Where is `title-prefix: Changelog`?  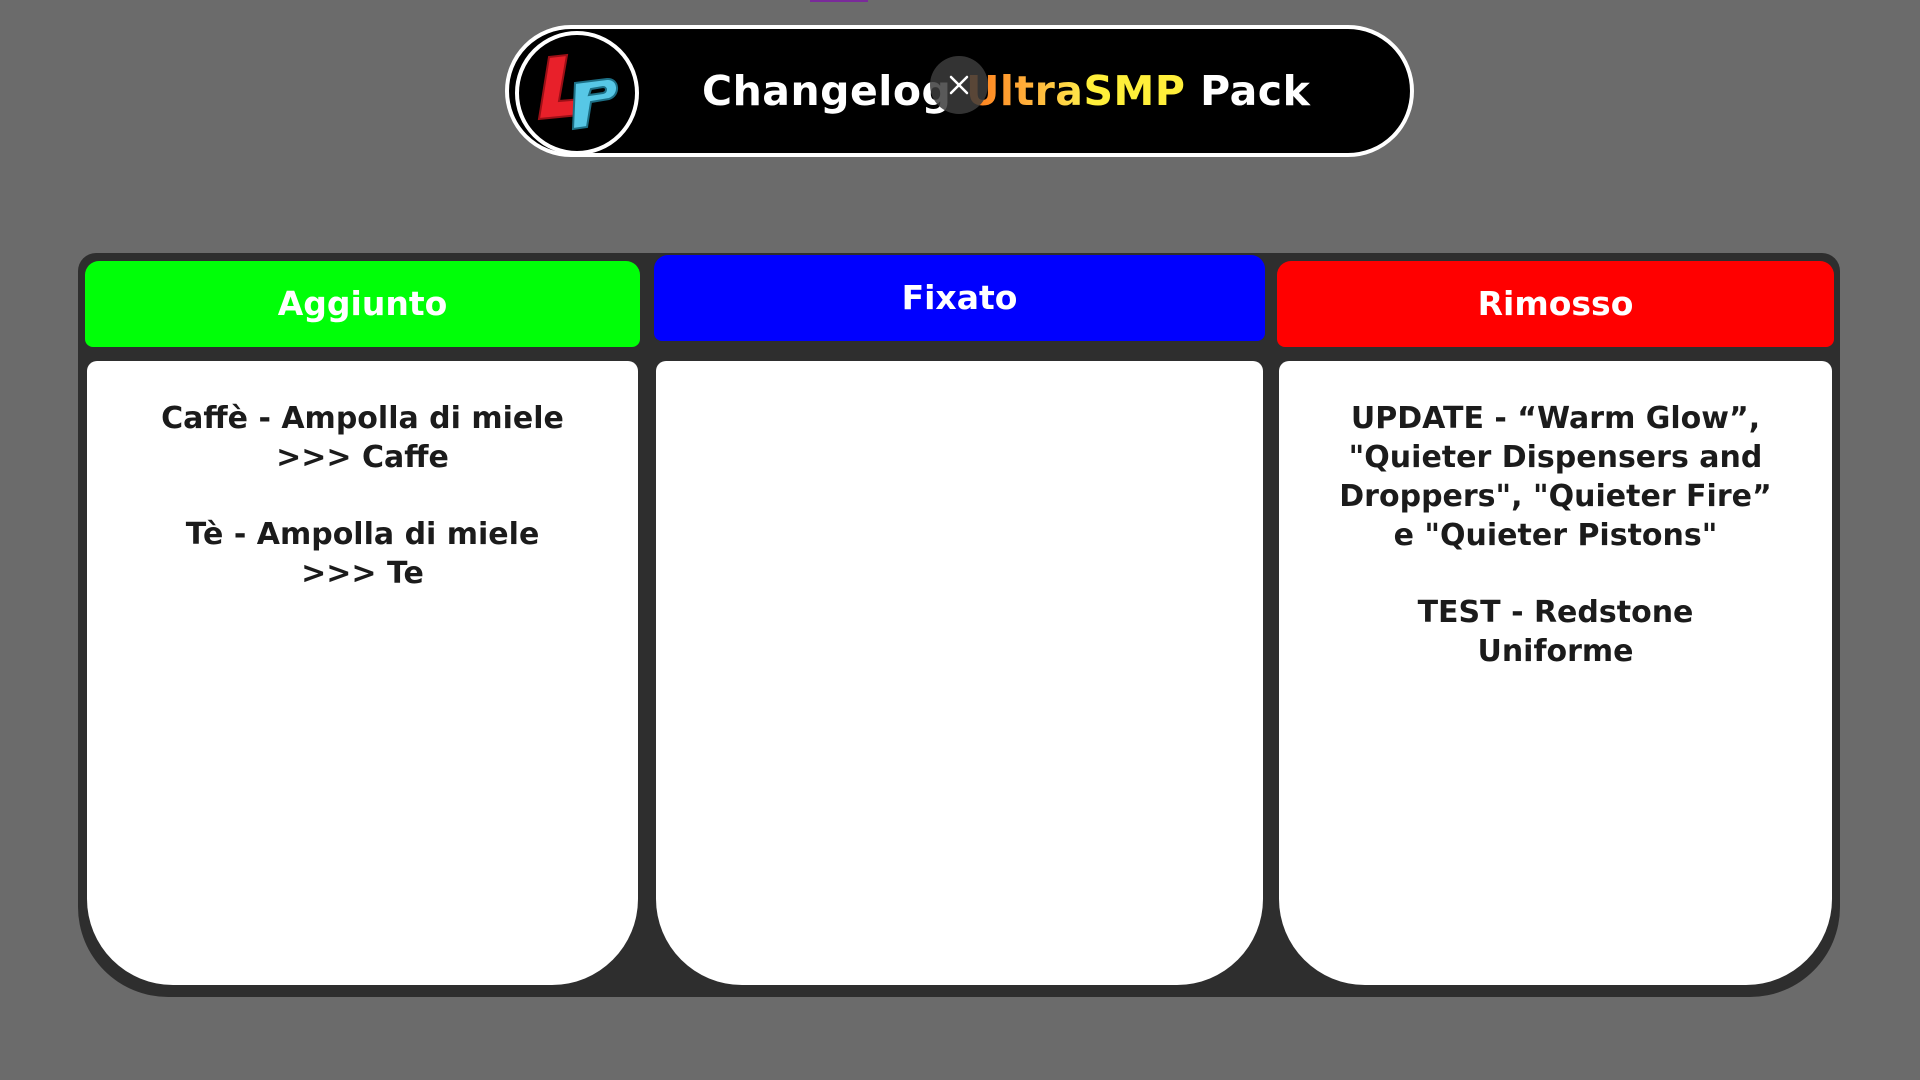
title-prefix: Changelog is located at coordinates (834, 91).